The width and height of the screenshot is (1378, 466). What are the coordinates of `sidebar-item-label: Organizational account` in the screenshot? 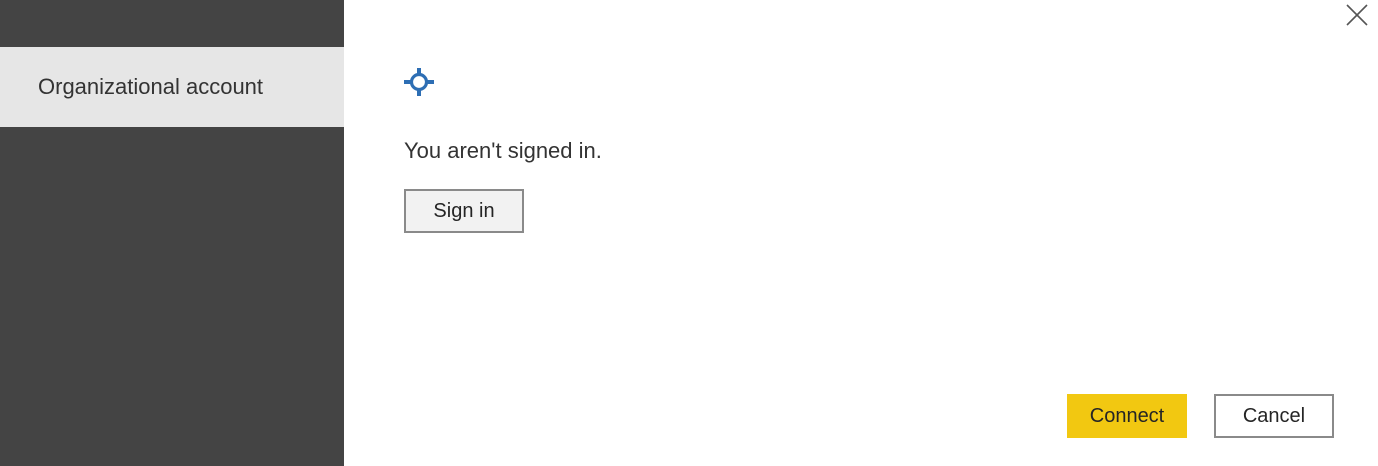 It's located at (151, 86).